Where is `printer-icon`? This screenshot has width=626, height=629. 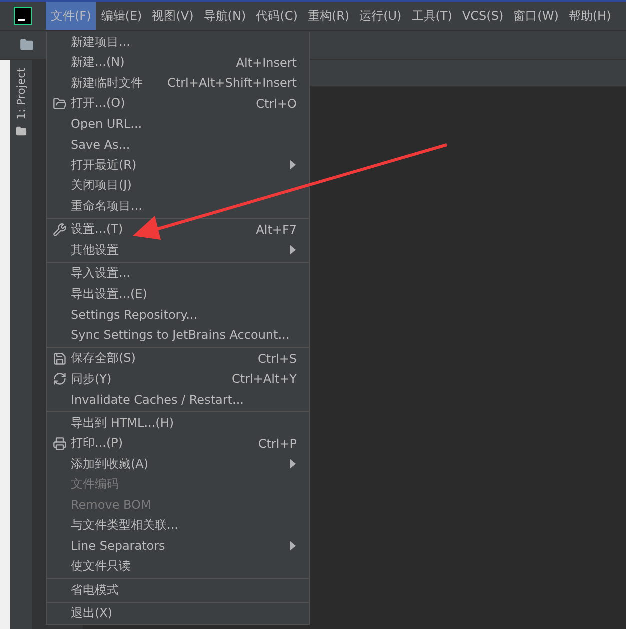
printer-icon is located at coordinates (60, 443).